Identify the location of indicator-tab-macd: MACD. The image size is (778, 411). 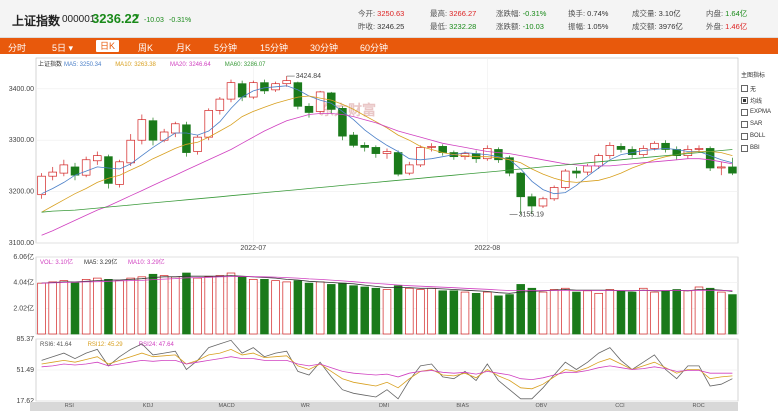
(226, 406).